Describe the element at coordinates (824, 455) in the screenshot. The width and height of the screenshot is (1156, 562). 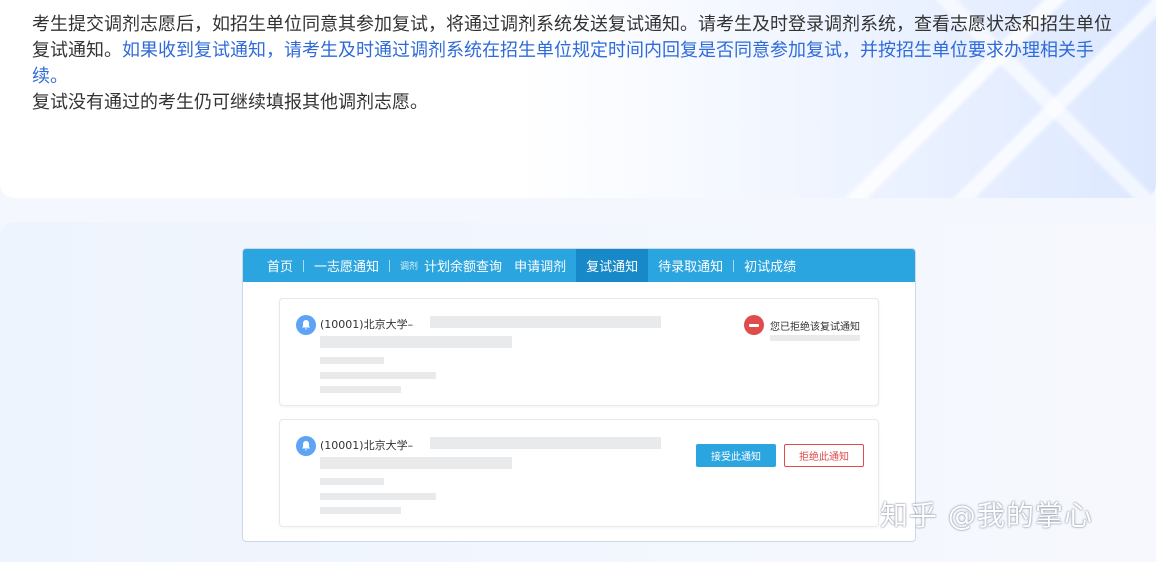
I see `reject-notice-button: 拒绝此通知` at that location.